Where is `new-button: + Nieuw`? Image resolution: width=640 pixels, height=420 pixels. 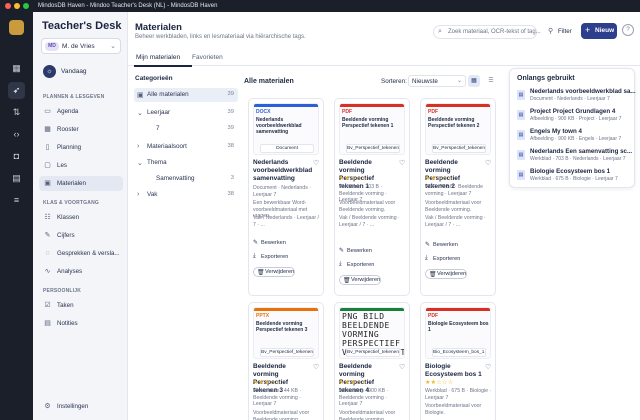 new-button: + Nieuw is located at coordinates (599, 31).